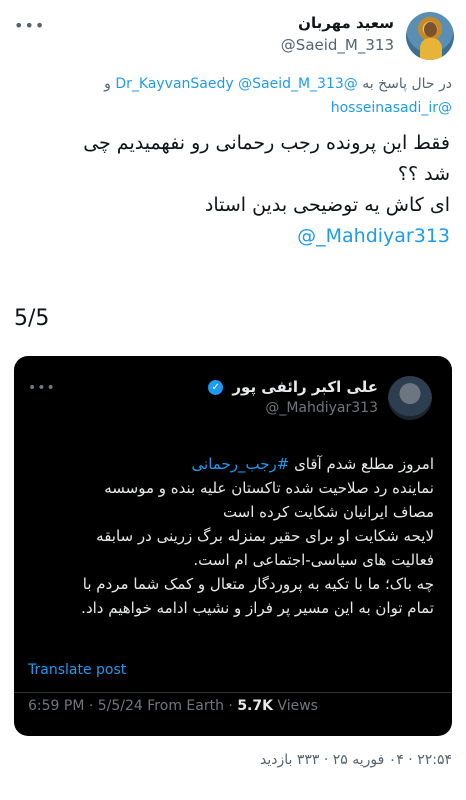 This screenshot has width=466, height=800. Describe the element at coordinates (431, 49) in the screenshot. I see `avatar-body` at that location.